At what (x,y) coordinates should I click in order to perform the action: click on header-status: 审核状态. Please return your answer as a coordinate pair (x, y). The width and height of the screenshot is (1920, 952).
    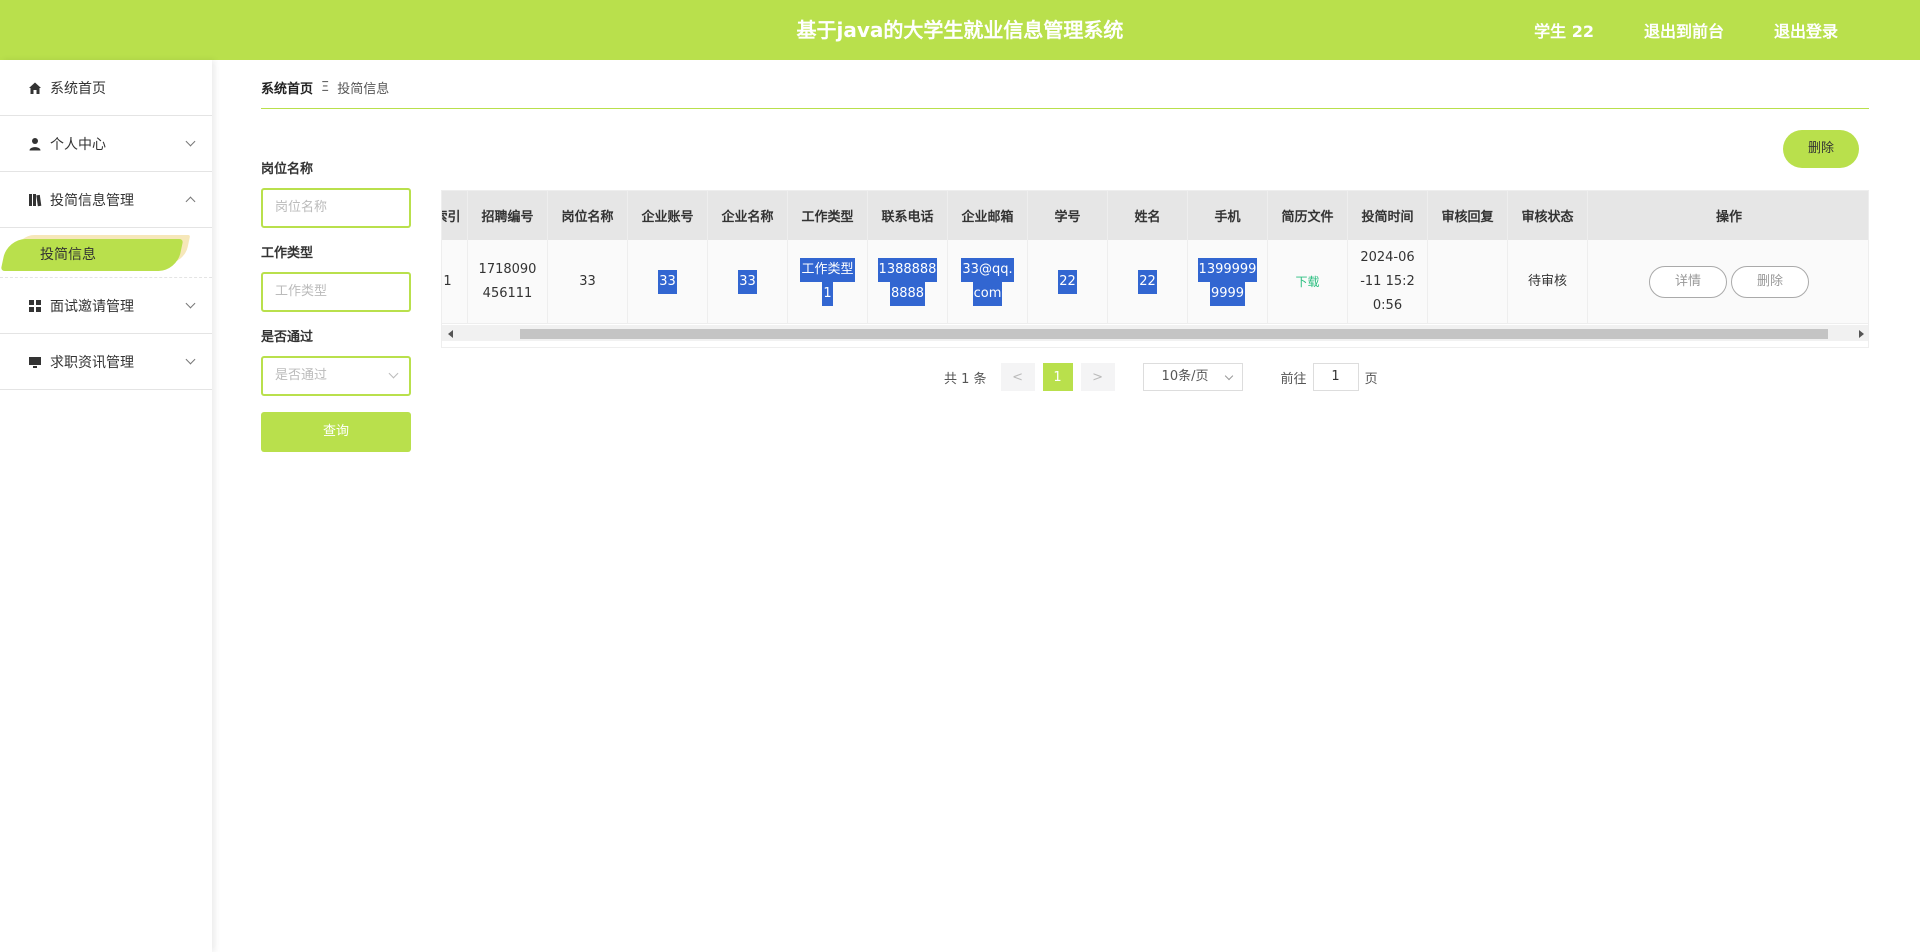
    Looking at the image, I should click on (1548, 215).